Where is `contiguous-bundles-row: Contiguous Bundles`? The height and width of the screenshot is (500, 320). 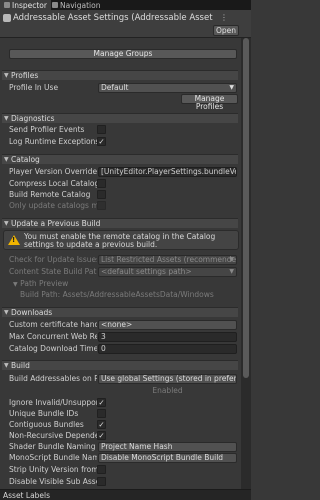 contiguous-bundles-row: Contiguous Bundles is located at coordinates (46, 424).